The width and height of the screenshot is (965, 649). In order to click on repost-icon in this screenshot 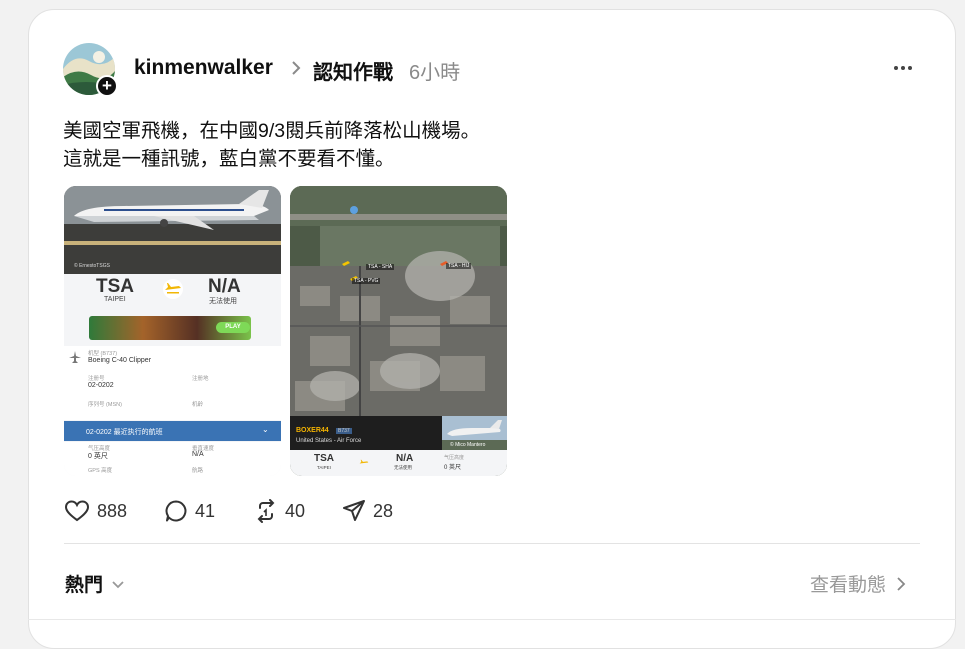, I will do `click(266, 511)`.